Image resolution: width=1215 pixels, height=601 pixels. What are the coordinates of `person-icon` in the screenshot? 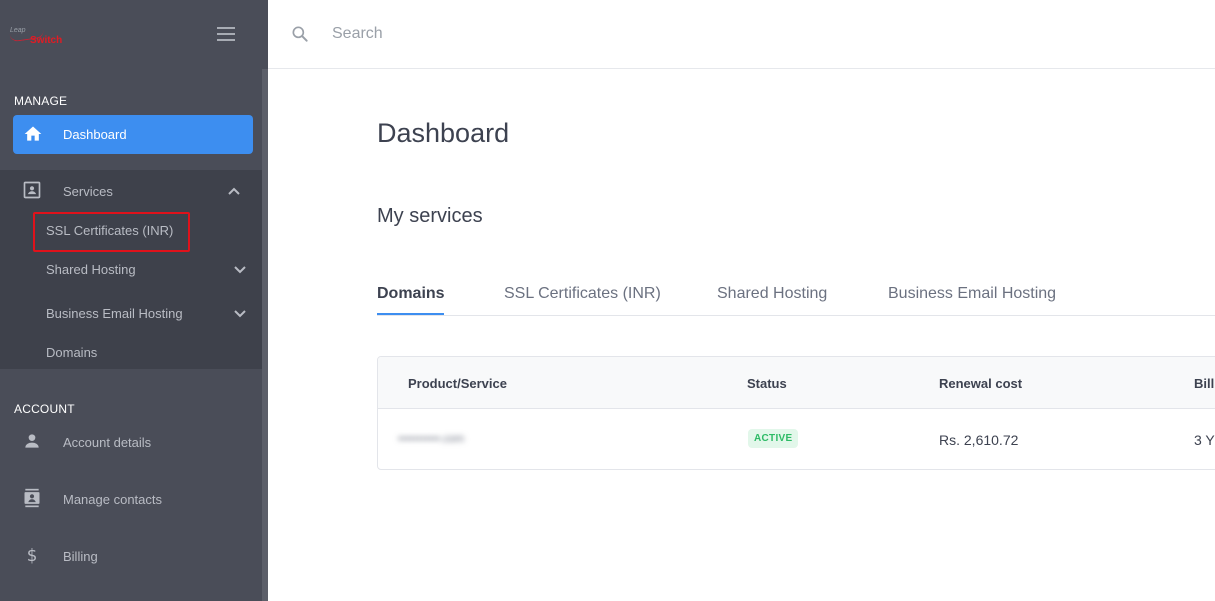 It's located at (32, 441).